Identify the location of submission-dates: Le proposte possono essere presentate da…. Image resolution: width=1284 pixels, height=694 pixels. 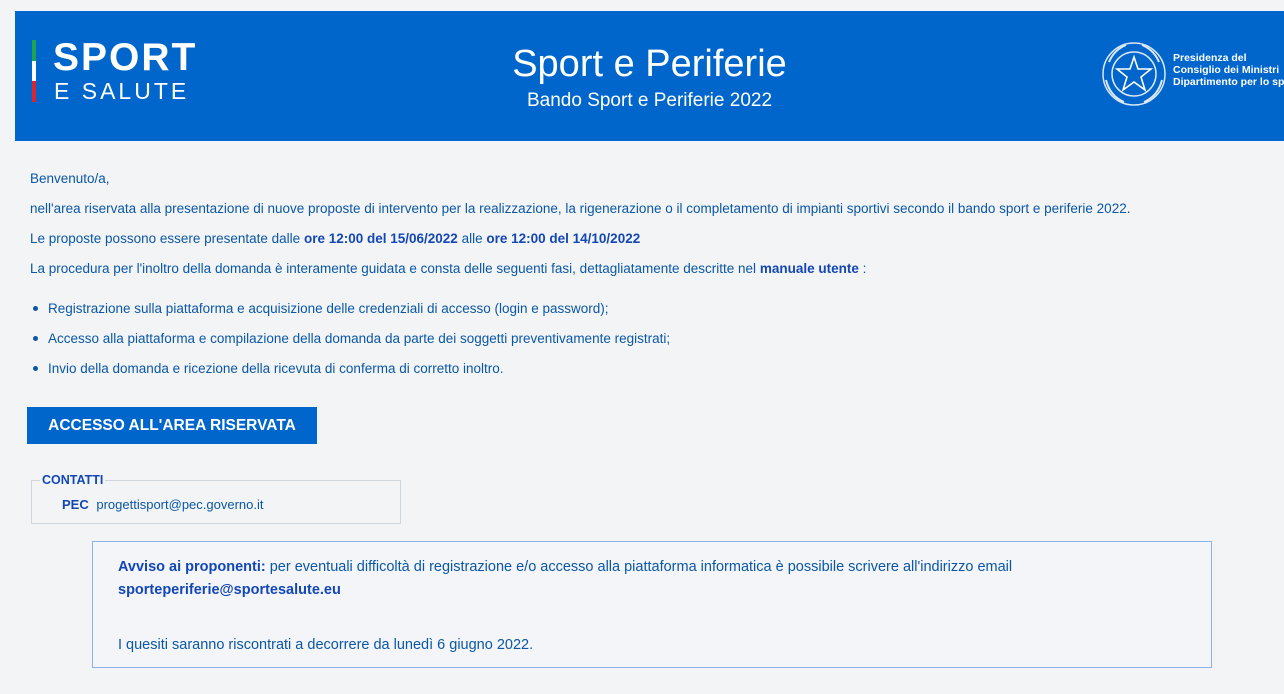
(335, 238).